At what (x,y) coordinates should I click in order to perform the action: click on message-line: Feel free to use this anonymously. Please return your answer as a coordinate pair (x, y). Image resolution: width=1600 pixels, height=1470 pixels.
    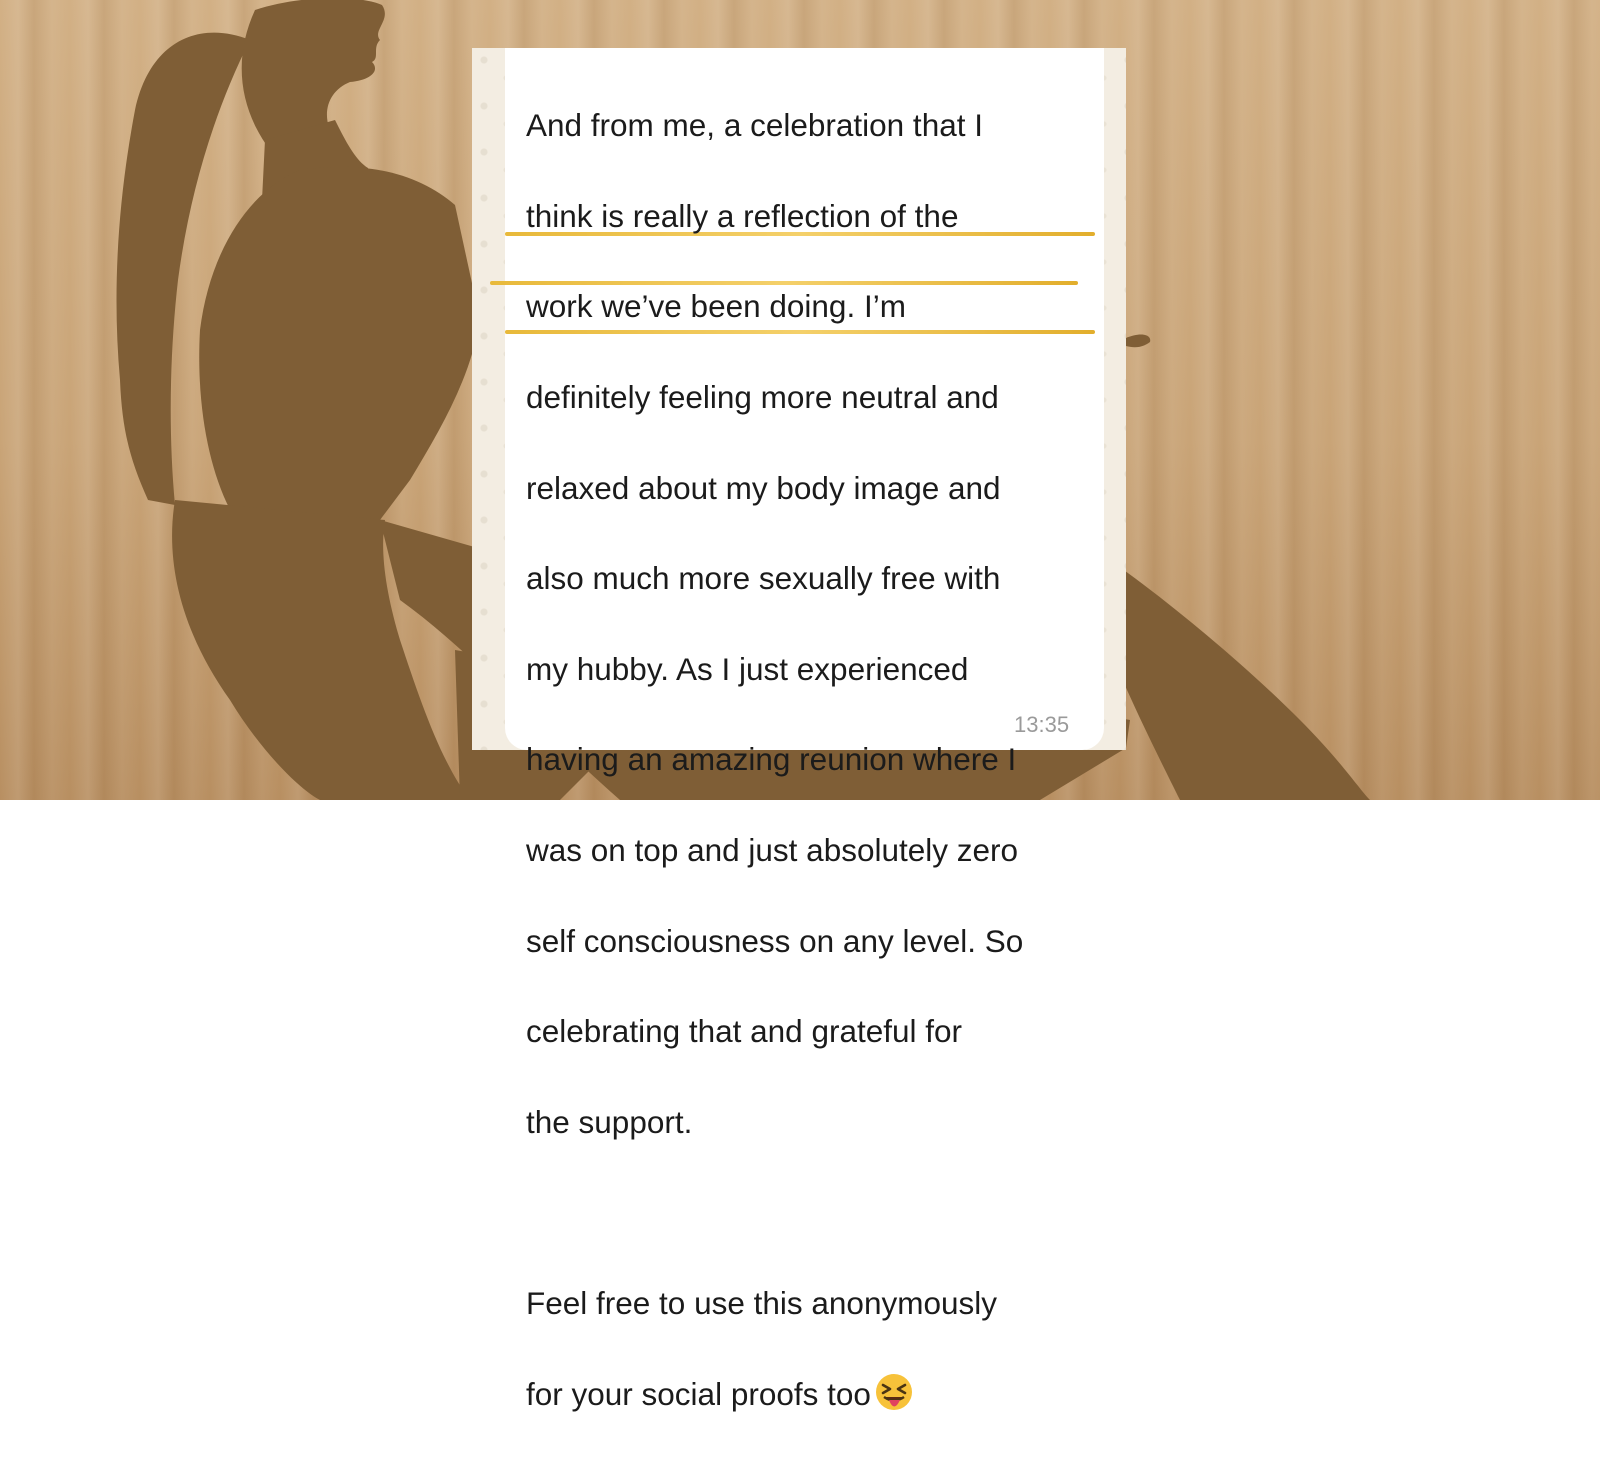
    Looking at the image, I should click on (761, 1303).